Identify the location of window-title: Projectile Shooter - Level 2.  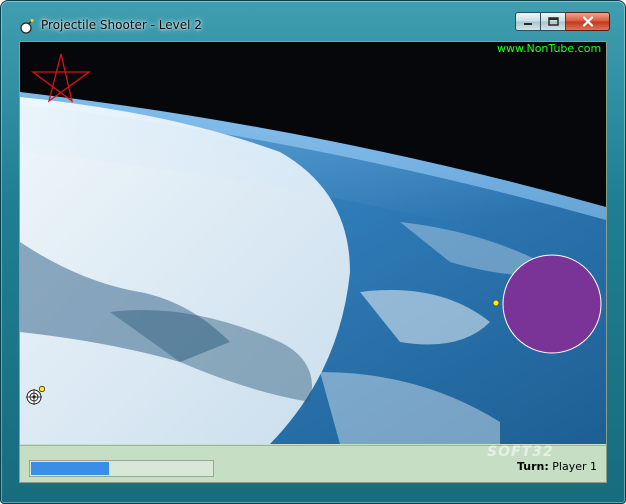
(121, 25).